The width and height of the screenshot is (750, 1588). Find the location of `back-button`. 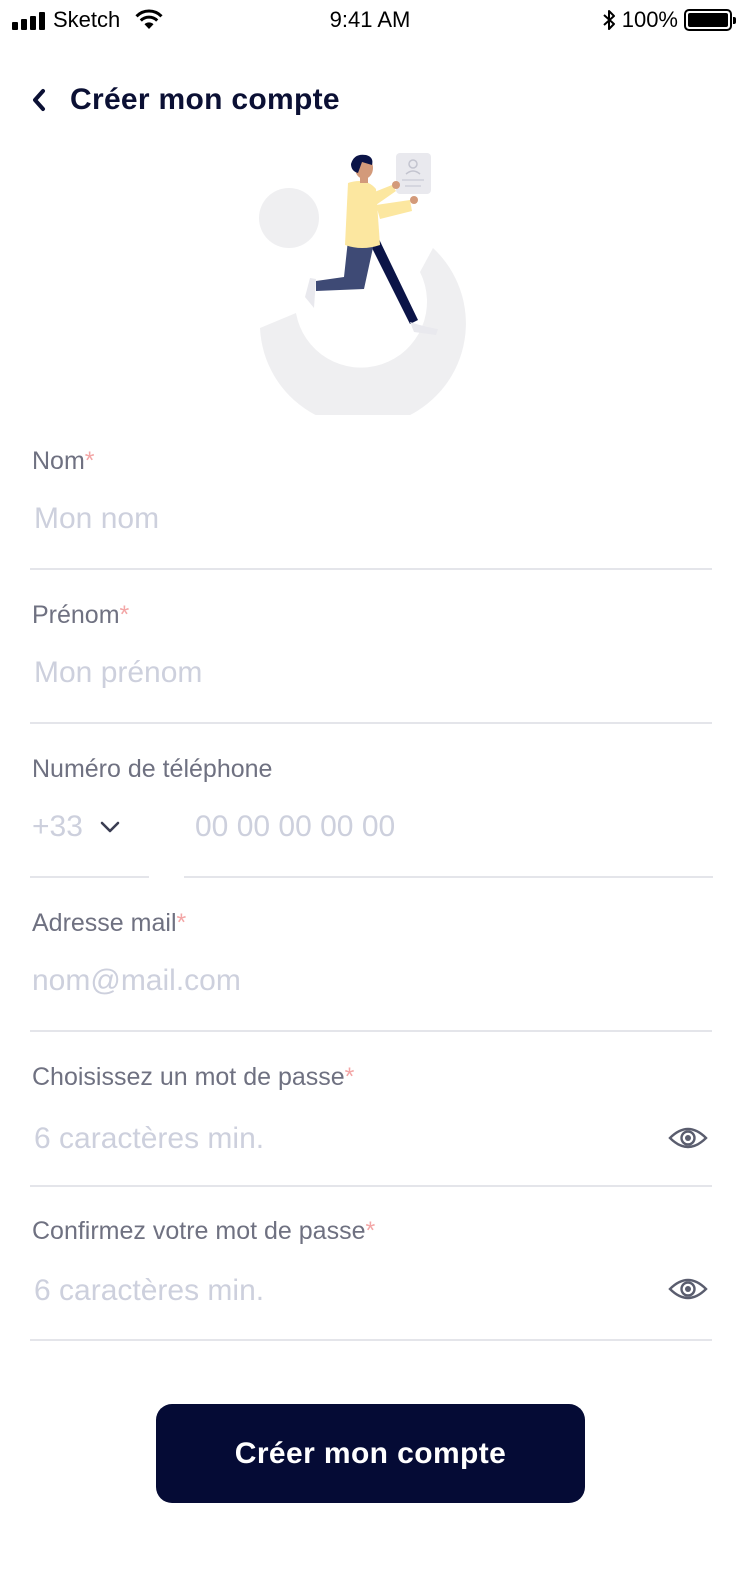

back-button is located at coordinates (45, 100).